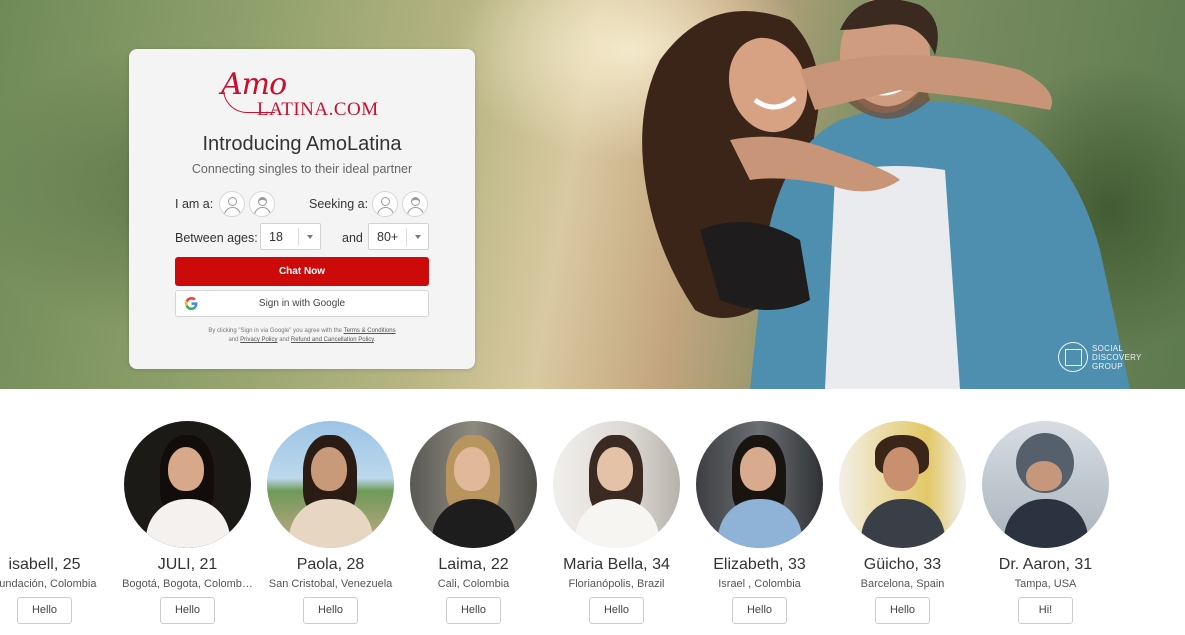  I want to click on i-am-man-button, so click(232, 204).